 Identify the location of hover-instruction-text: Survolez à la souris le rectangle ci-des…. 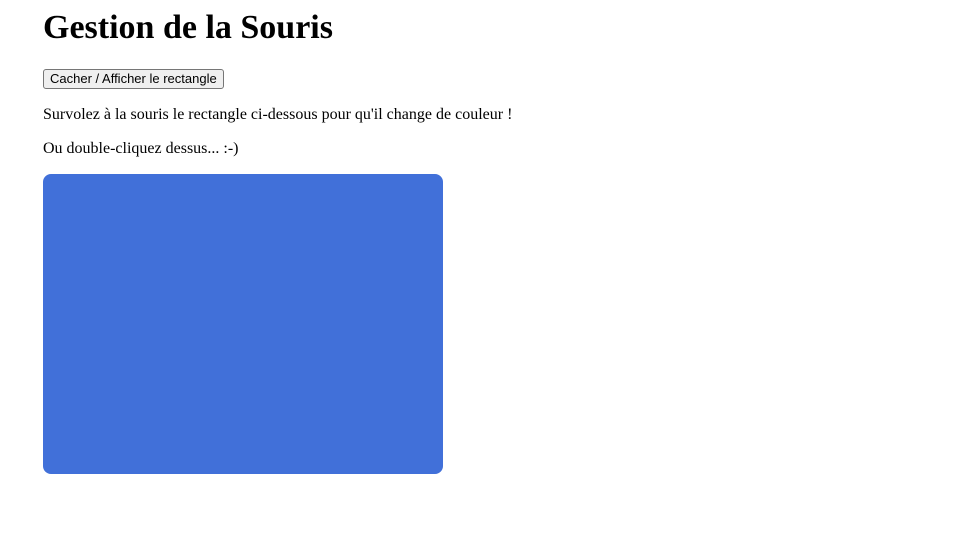
(278, 114).